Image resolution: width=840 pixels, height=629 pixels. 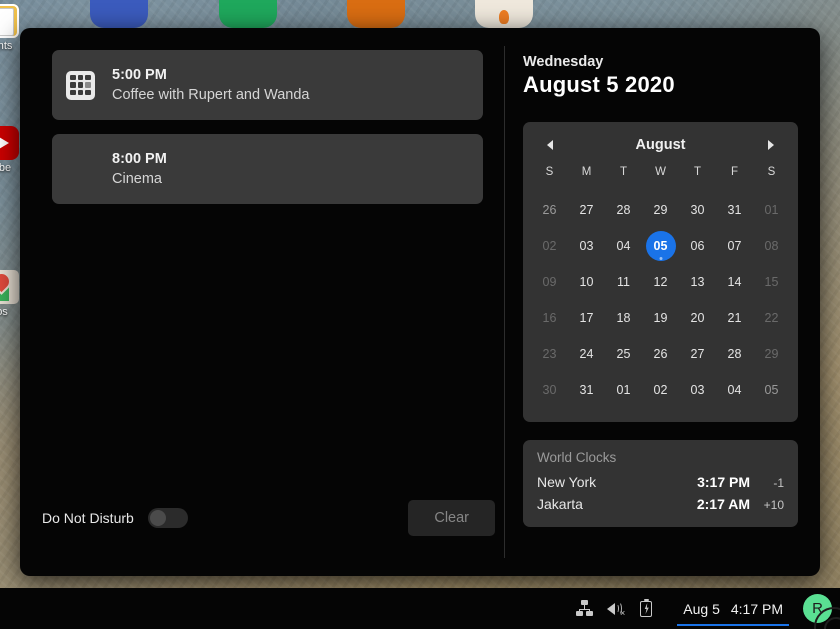 I want to click on calendar-day-cell: 19, so click(x=660, y=318).